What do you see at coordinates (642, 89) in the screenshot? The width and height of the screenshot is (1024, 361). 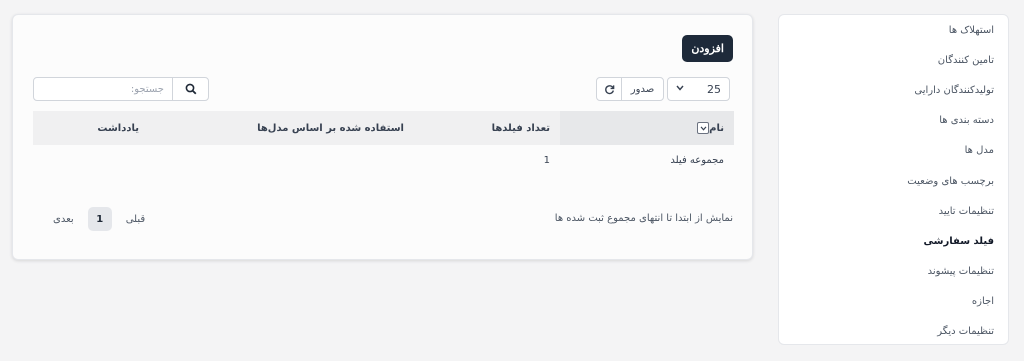 I see `export-button: صدور` at bounding box center [642, 89].